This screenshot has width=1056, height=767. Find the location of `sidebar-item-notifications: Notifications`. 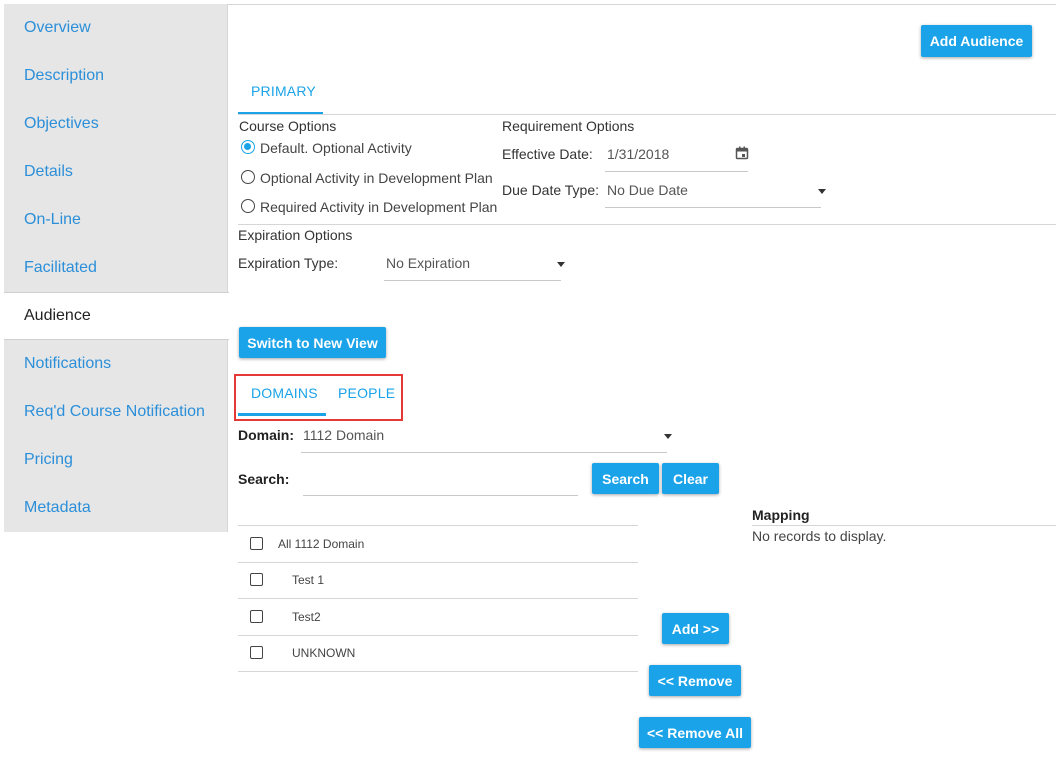

sidebar-item-notifications: Notifications is located at coordinates (115, 364).